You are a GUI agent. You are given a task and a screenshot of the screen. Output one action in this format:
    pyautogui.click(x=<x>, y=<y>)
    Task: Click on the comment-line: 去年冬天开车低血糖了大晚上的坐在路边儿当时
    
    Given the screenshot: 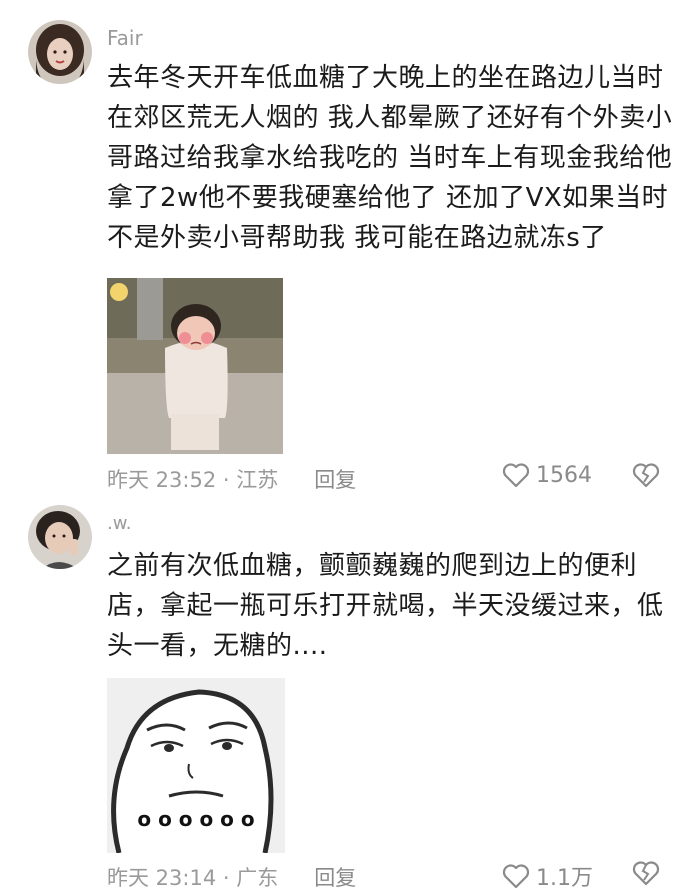 What is the action you would take?
    pyautogui.click(x=385, y=78)
    